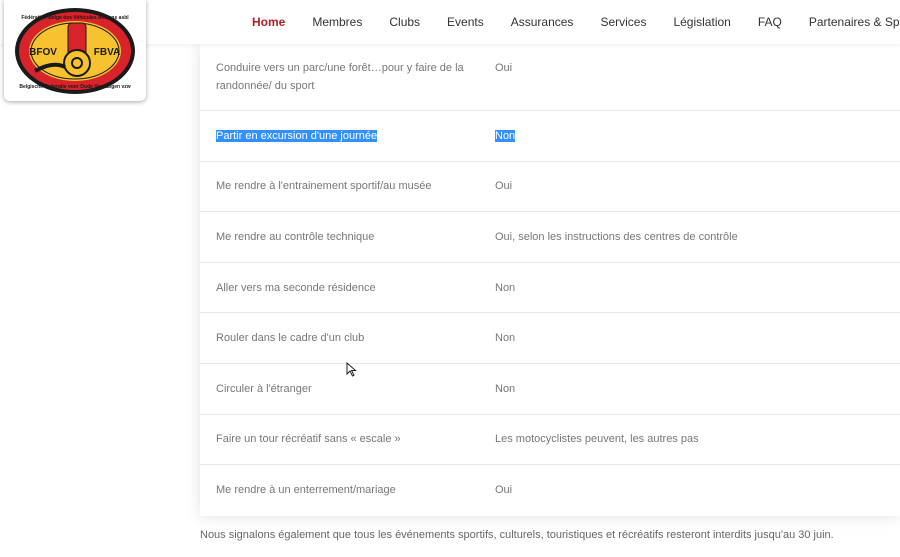 This screenshot has height=557, width=900. I want to click on nav-clubs: Clubs, so click(404, 22).